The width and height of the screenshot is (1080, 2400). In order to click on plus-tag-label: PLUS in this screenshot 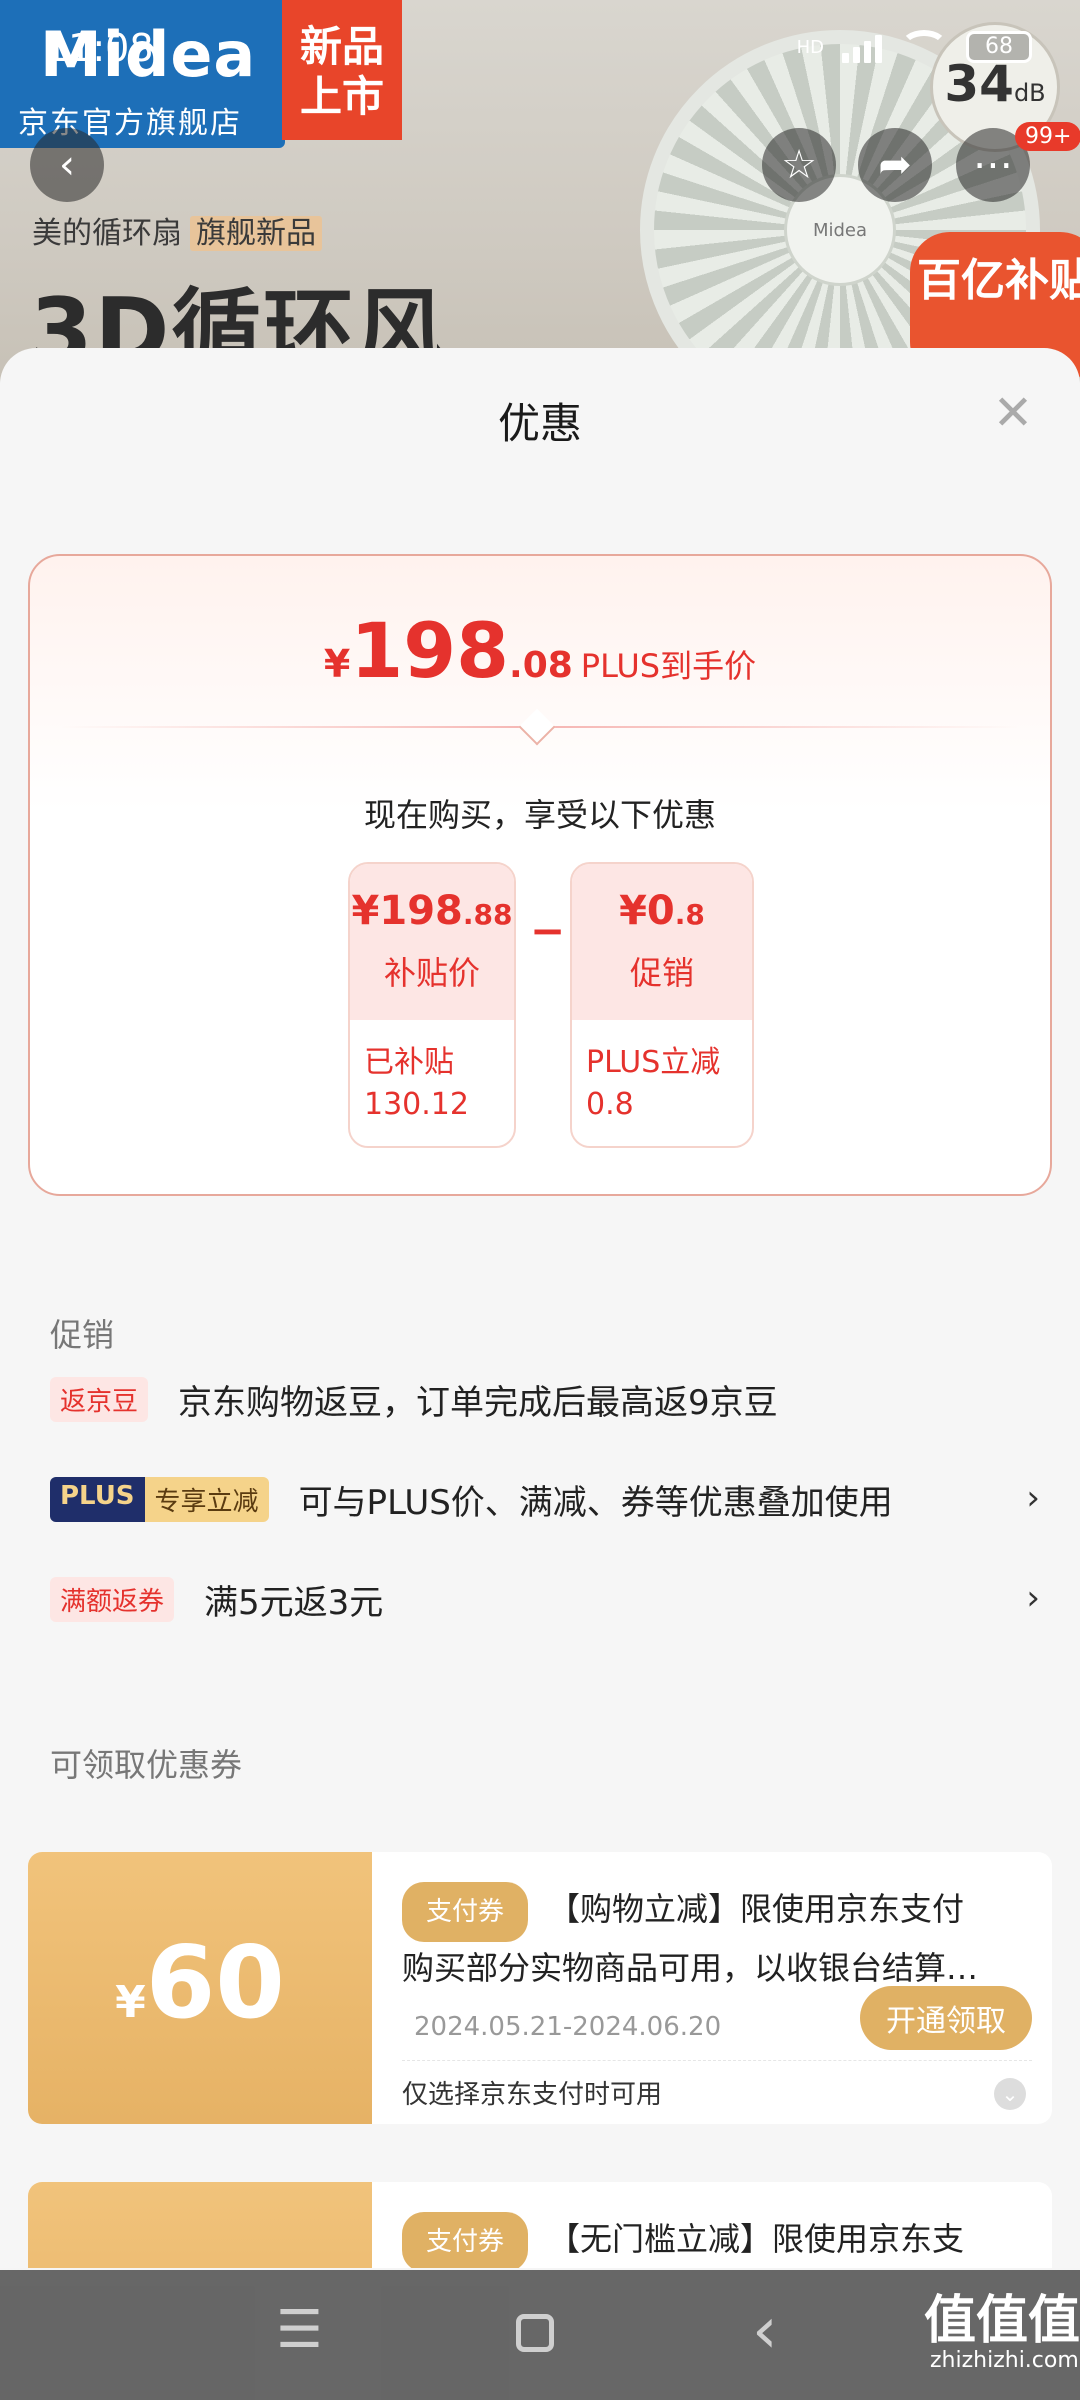, I will do `click(97, 1499)`.